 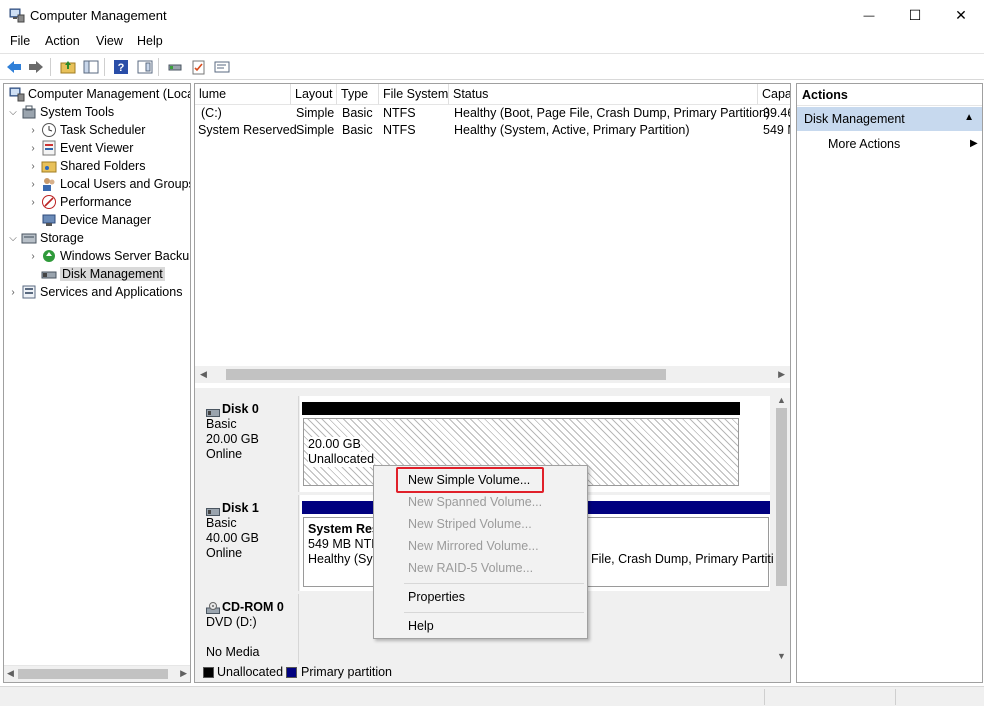 What do you see at coordinates (603, 94) in the screenshot?
I see `column-header-status: Status` at bounding box center [603, 94].